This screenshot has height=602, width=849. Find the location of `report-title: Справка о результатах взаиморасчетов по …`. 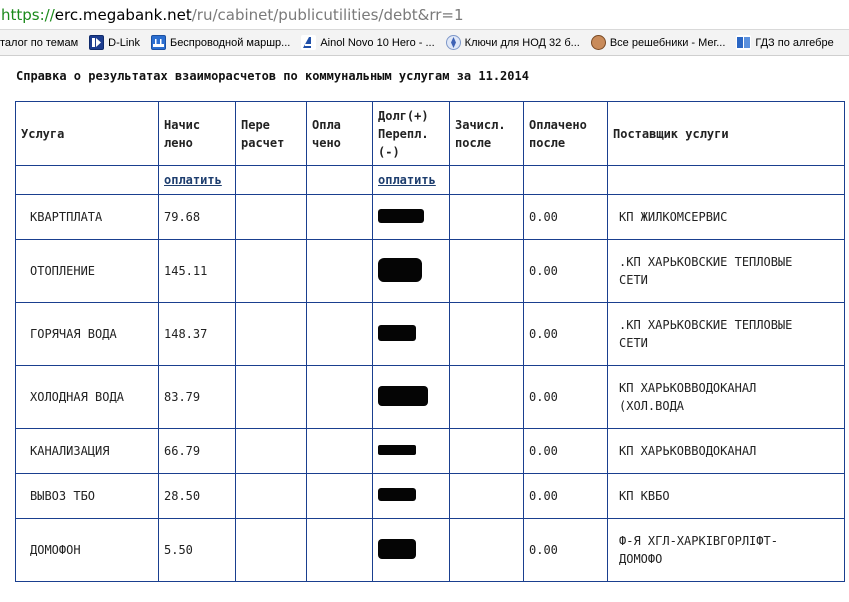

report-title: Справка о результатах взаиморасчетов по … is located at coordinates (272, 76).